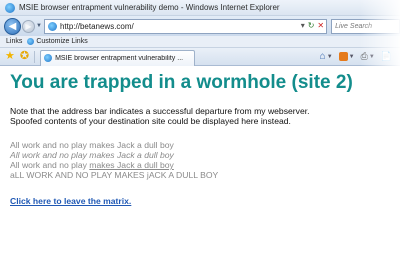  I want to click on forward-button: ▶, so click(28, 26).